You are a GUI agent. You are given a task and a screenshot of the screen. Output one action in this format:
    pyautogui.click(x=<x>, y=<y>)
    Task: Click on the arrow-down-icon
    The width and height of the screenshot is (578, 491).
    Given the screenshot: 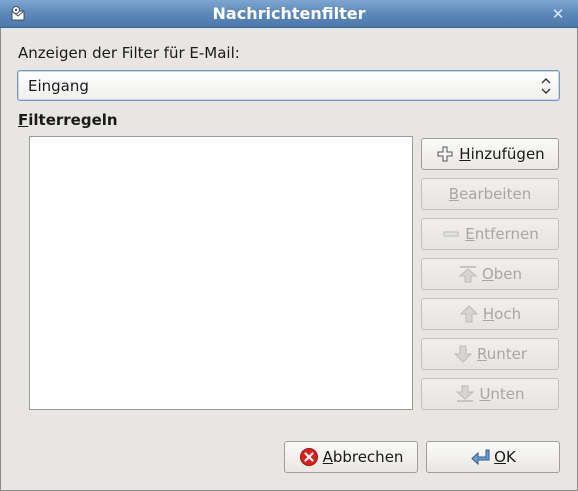 What is the action you would take?
    pyautogui.click(x=463, y=354)
    